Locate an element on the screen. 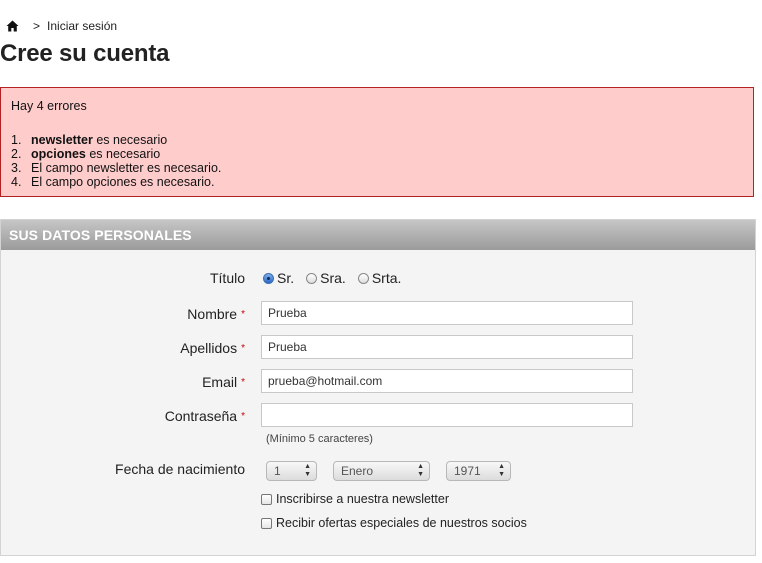 This screenshot has height=563, width=762. section-legend: SUS DATOS PERSONALES is located at coordinates (378, 235).